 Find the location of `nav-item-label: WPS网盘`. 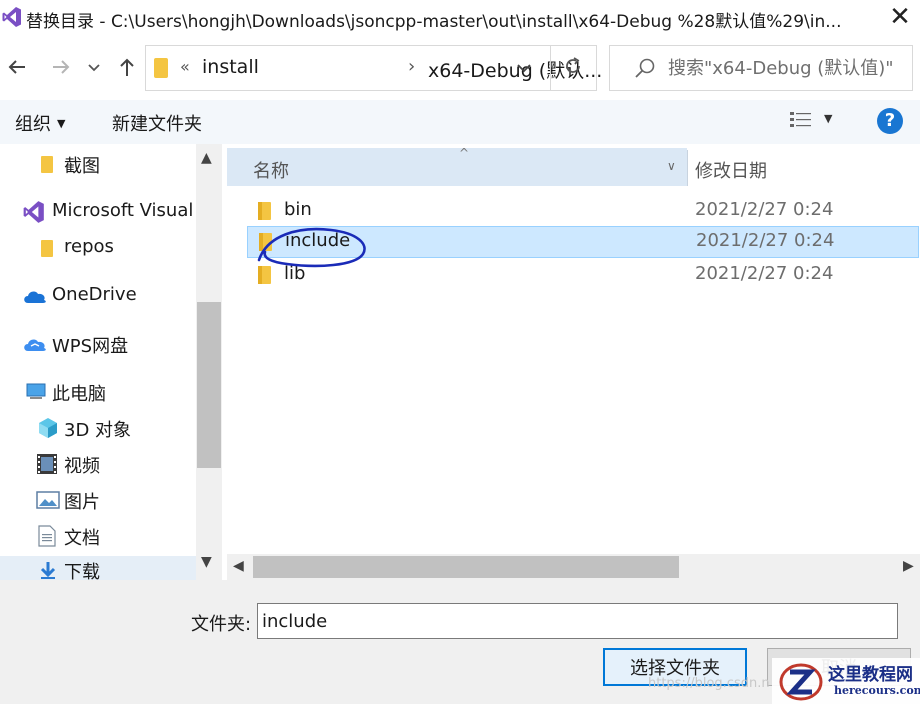

nav-item-label: WPS网盘 is located at coordinates (90, 346).